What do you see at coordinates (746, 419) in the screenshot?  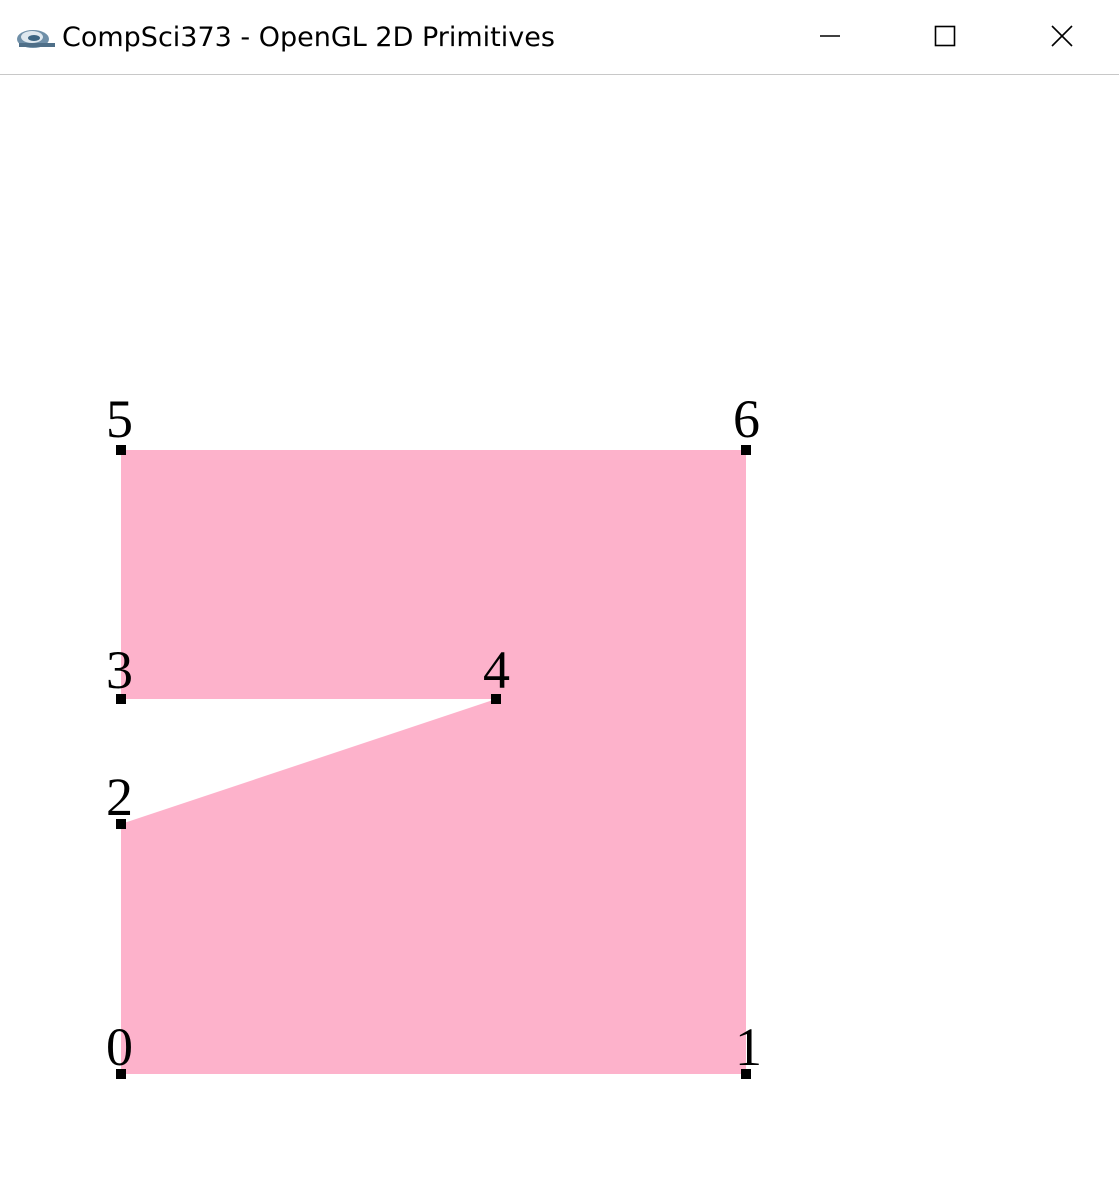 I see `vertex-label-6: 6` at bounding box center [746, 419].